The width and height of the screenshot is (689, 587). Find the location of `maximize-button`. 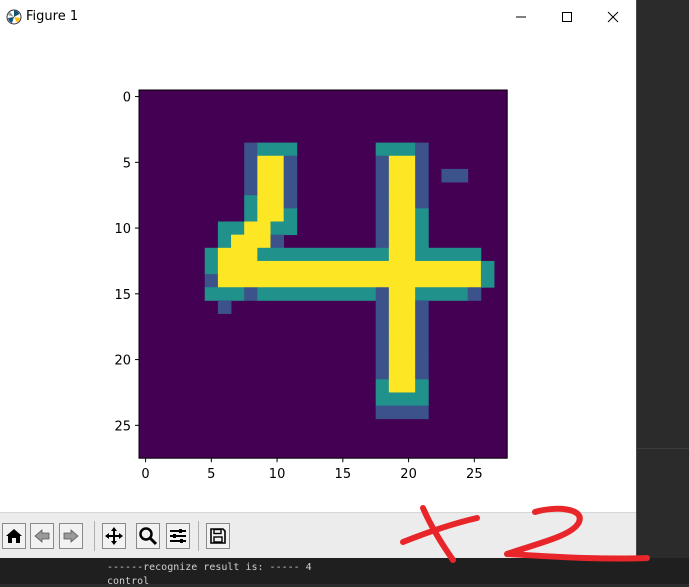

maximize-button is located at coordinates (567, 17).